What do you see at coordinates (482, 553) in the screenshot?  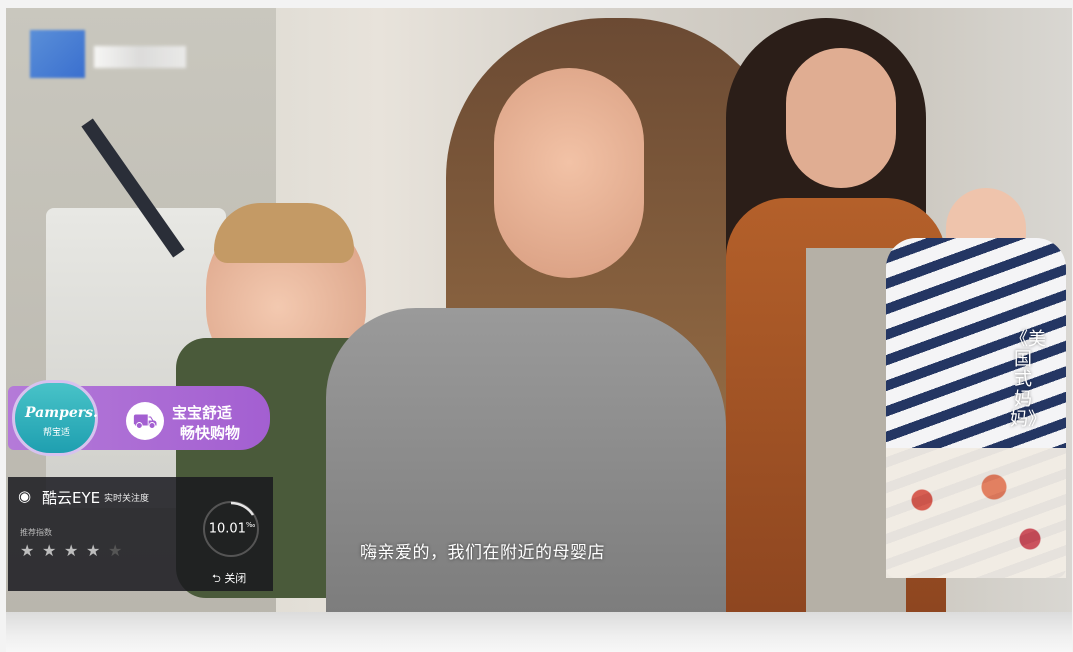 I see `video-subtitle: 嗨亲爱的，我们在附近的母婴店` at bounding box center [482, 553].